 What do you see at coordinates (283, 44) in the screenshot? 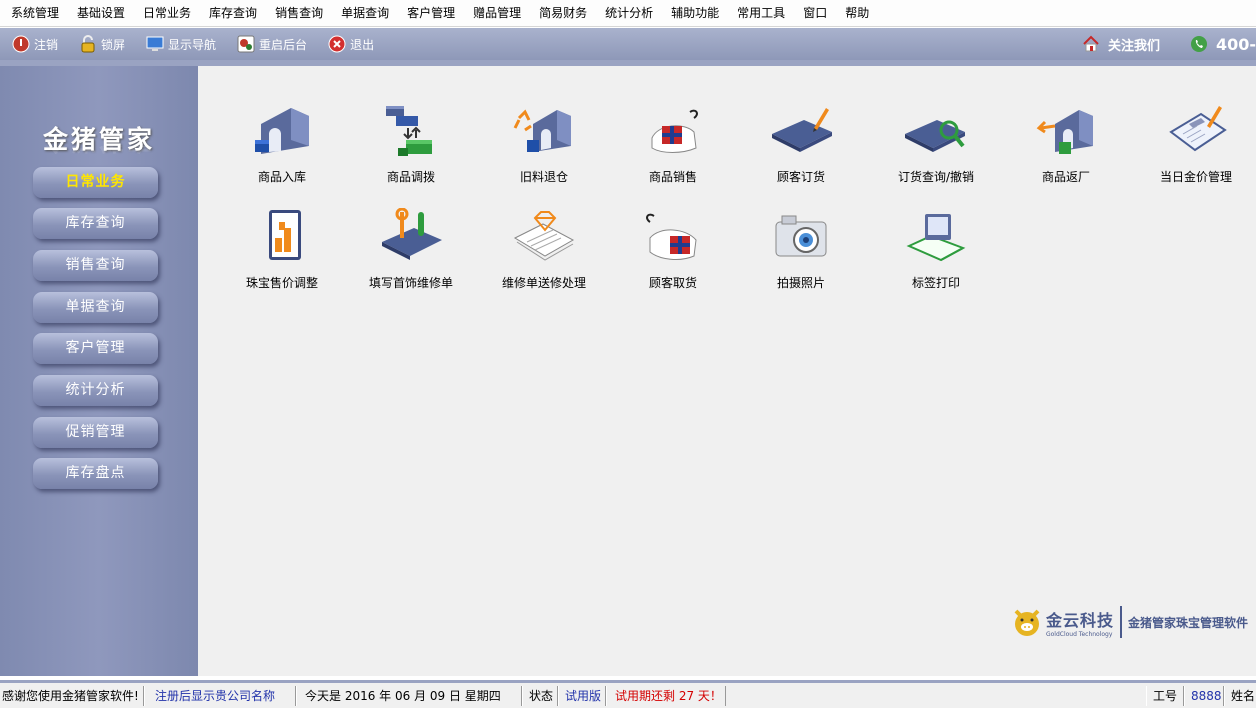
I see `restart-backend-label: 重启后台` at bounding box center [283, 44].